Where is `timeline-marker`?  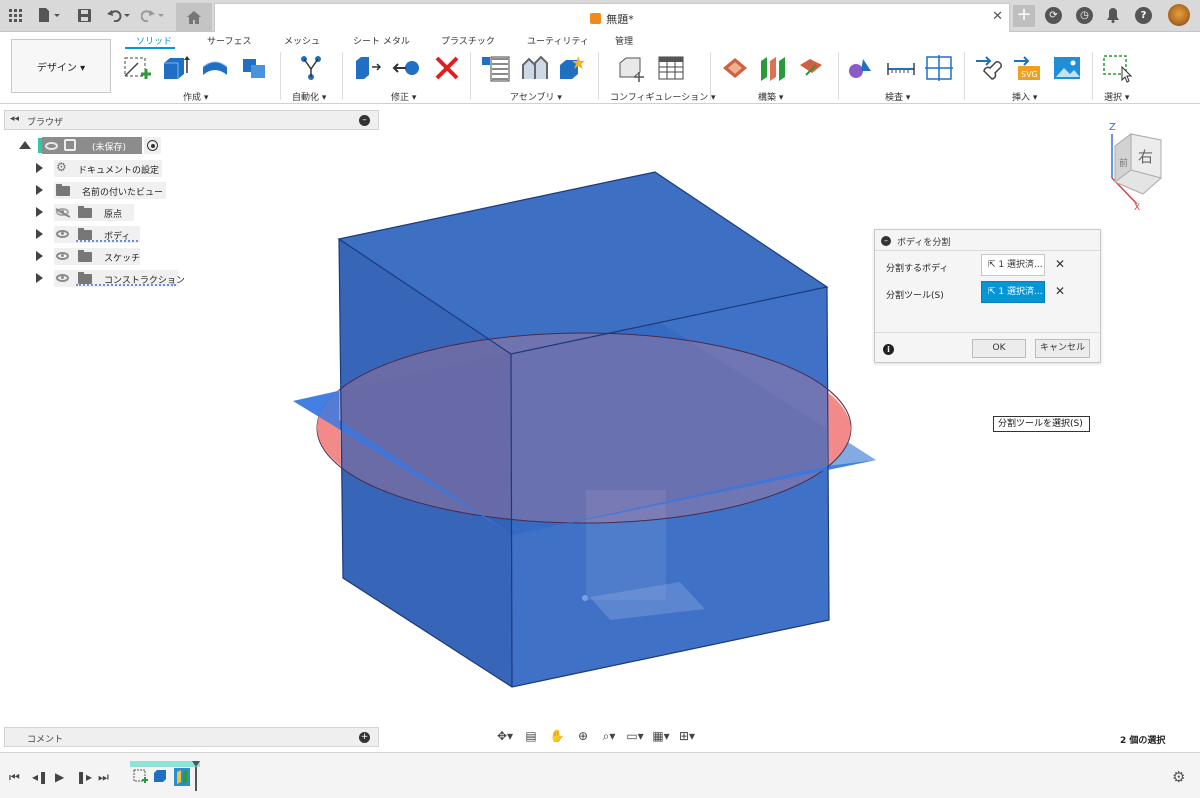 timeline-marker is located at coordinates (196, 776).